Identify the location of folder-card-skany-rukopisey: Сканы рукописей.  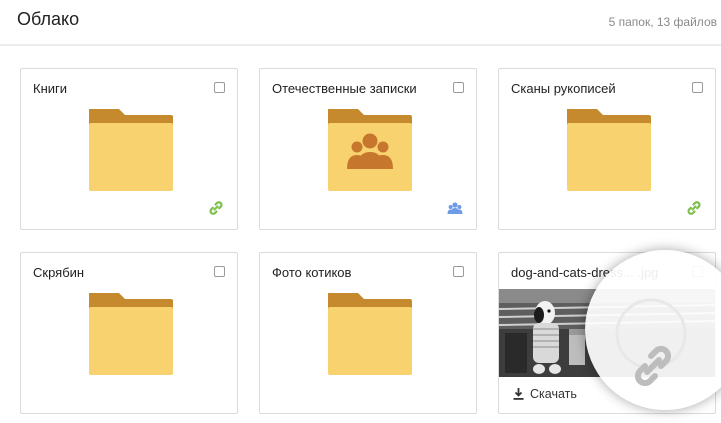
(607, 149).